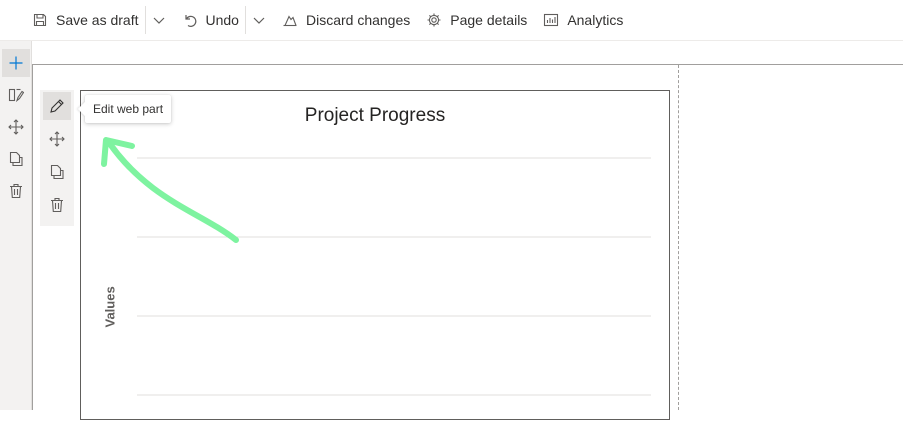 The width and height of the screenshot is (903, 421). I want to click on page-details-button: Page details, so click(474, 20).